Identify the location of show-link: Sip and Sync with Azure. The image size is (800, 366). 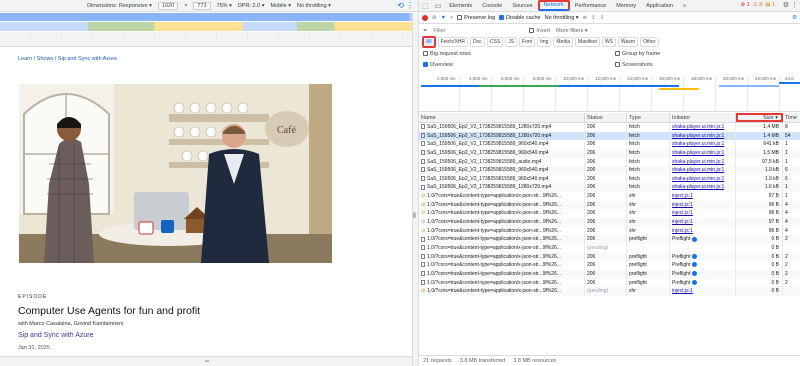
(56, 335).